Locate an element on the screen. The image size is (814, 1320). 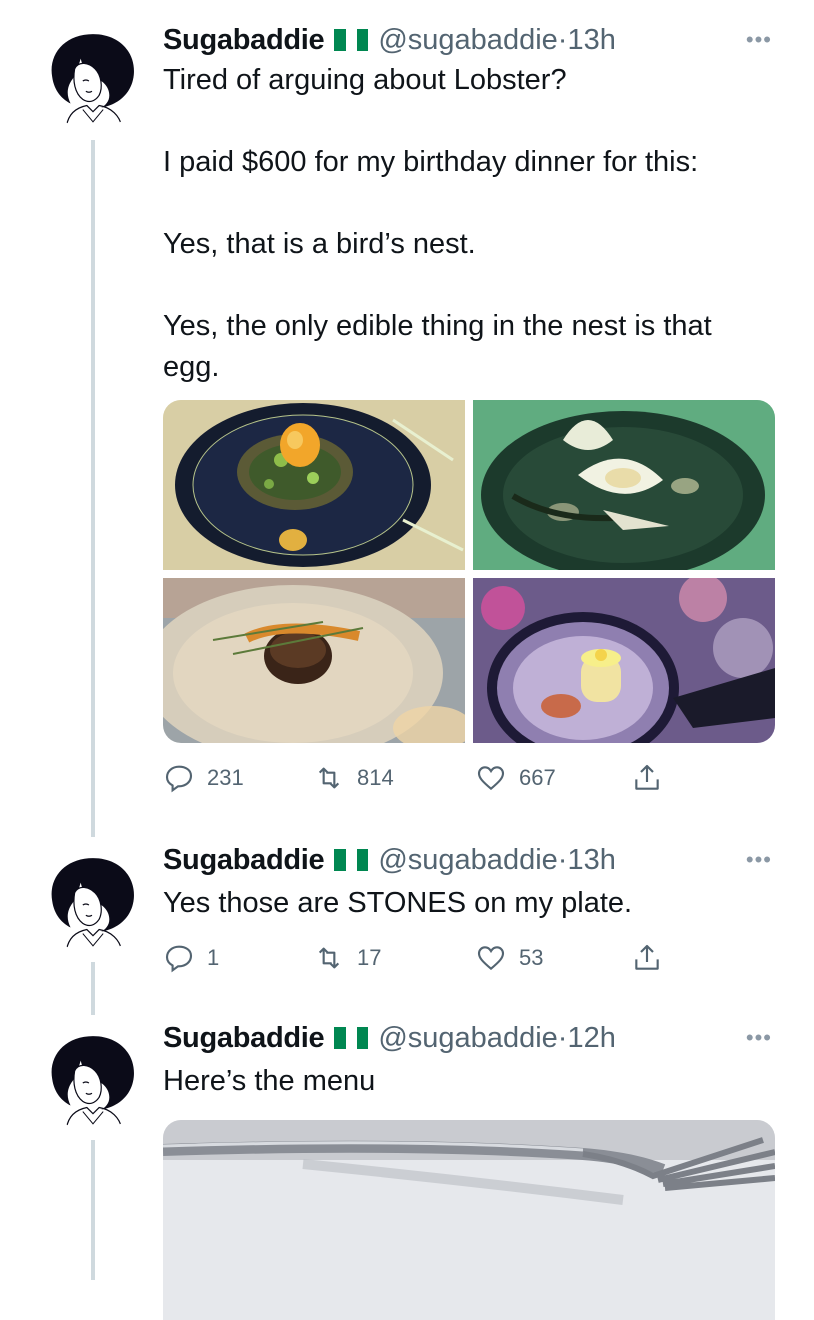
photo-shells-stones is located at coordinates (624, 485).